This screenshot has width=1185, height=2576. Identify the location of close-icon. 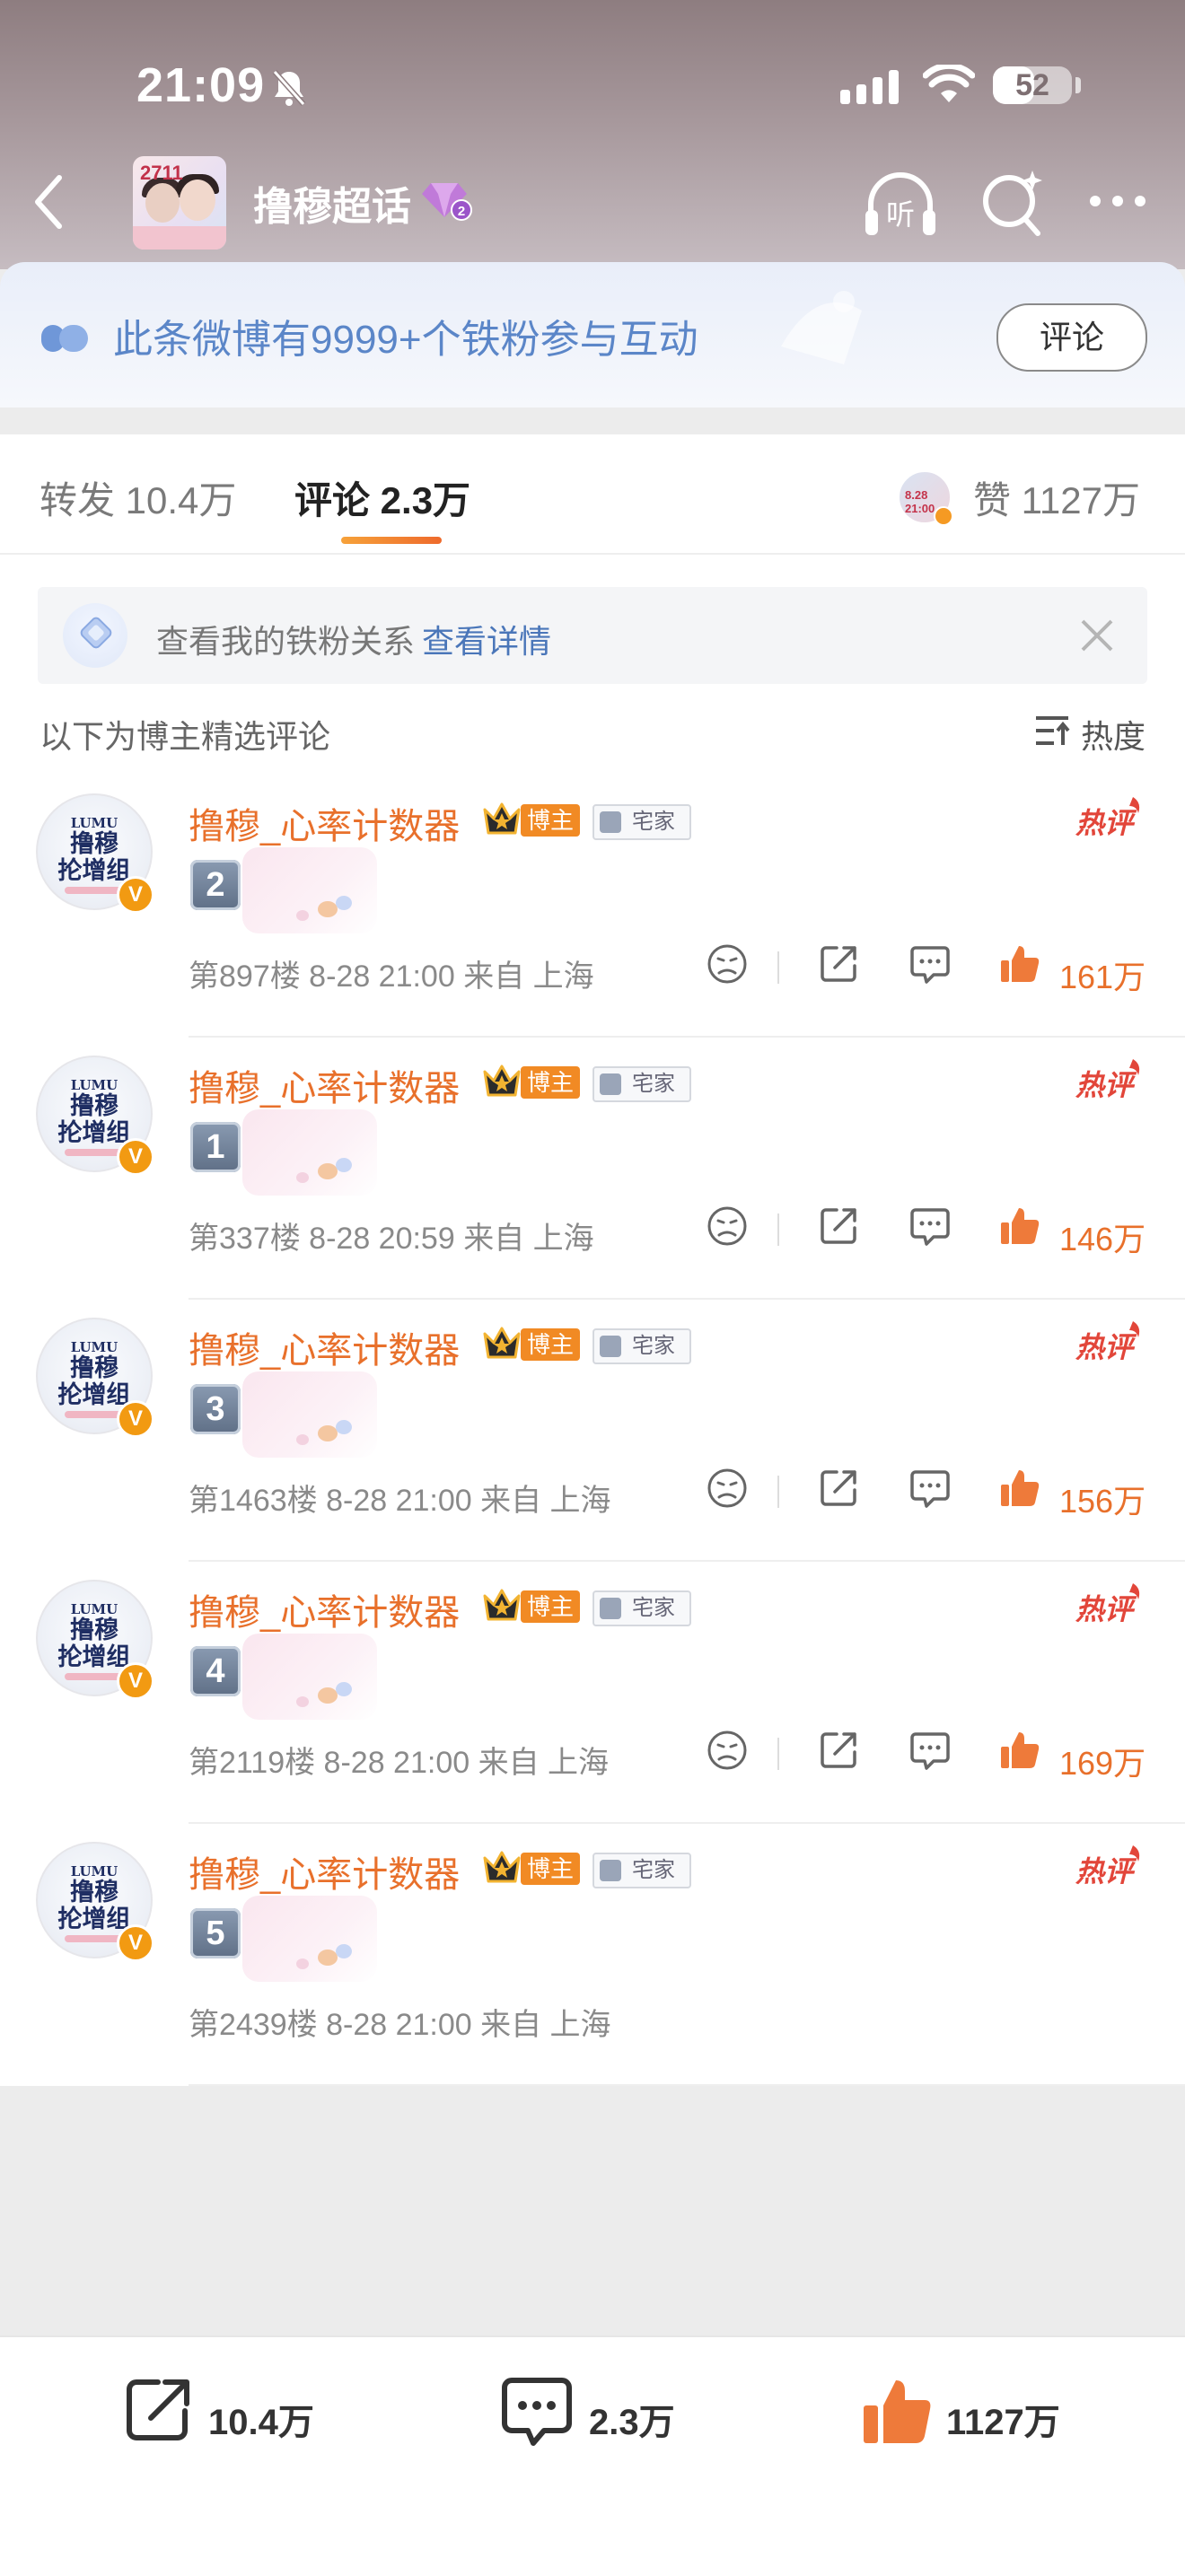
(1097, 635).